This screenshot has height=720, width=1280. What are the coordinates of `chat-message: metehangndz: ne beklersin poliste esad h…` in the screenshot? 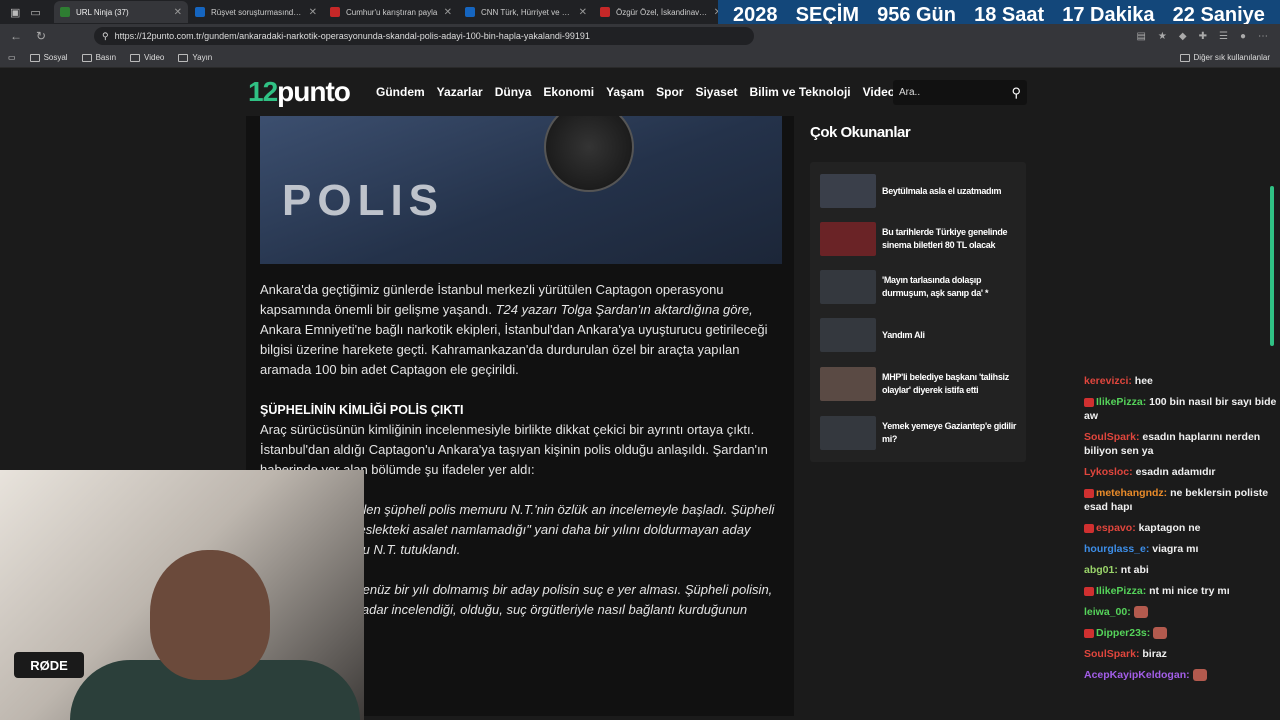 It's located at (1182, 500).